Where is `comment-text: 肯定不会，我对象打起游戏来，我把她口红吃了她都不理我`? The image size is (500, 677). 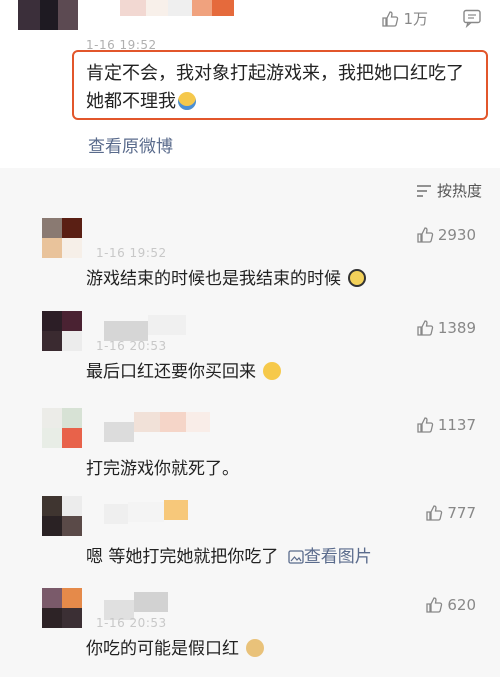 comment-text: 肯定不会，我对象打起游戏来，我把她口红吃了她都不理我 is located at coordinates (283, 88).